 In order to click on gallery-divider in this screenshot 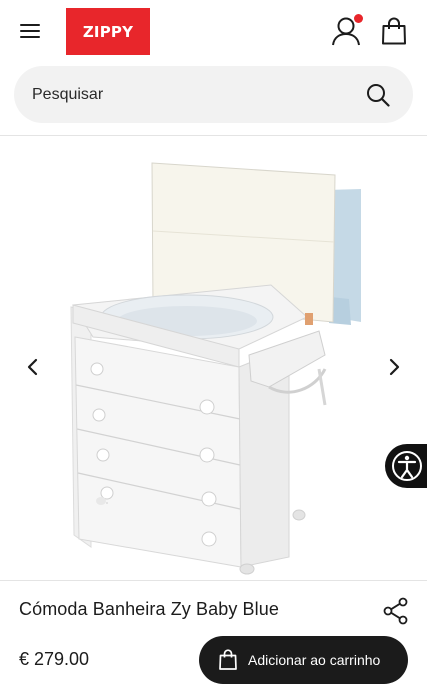, I will do `click(213, 580)`.